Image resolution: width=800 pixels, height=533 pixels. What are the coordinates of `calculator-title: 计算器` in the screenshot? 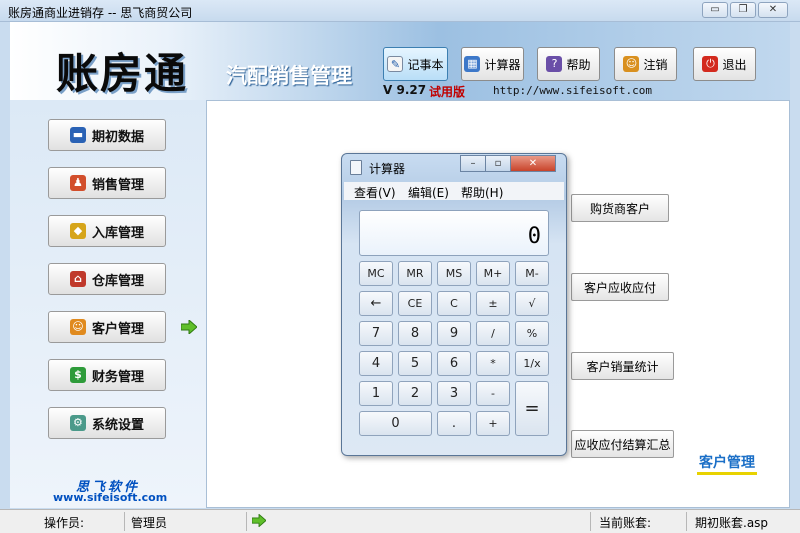 It's located at (387, 169).